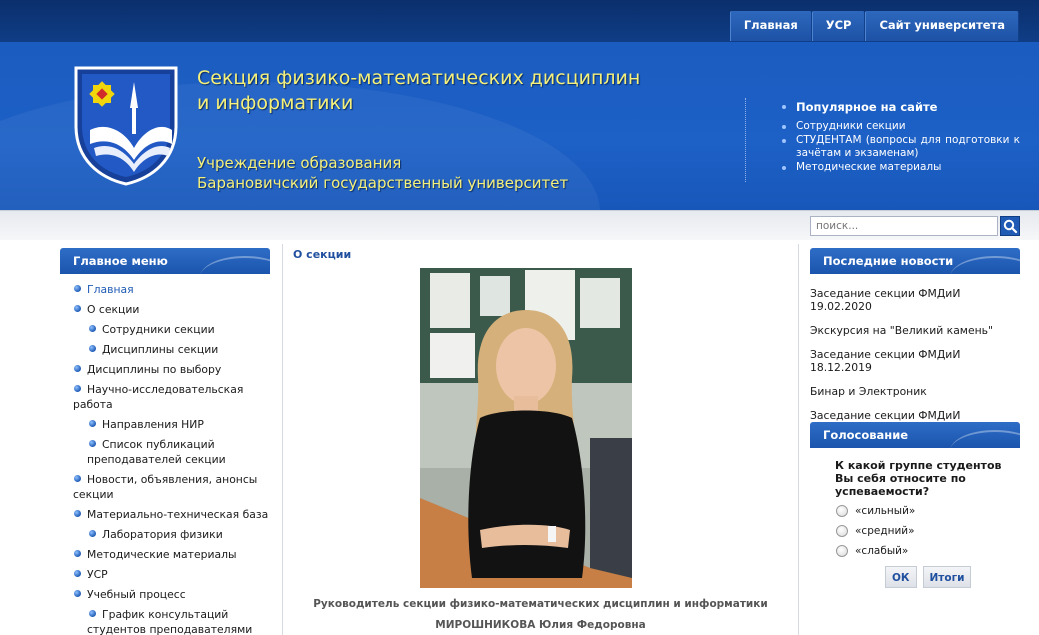 The width and height of the screenshot is (1039, 635). I want to click on top-nav-usr: УСР, so click(838, 26).